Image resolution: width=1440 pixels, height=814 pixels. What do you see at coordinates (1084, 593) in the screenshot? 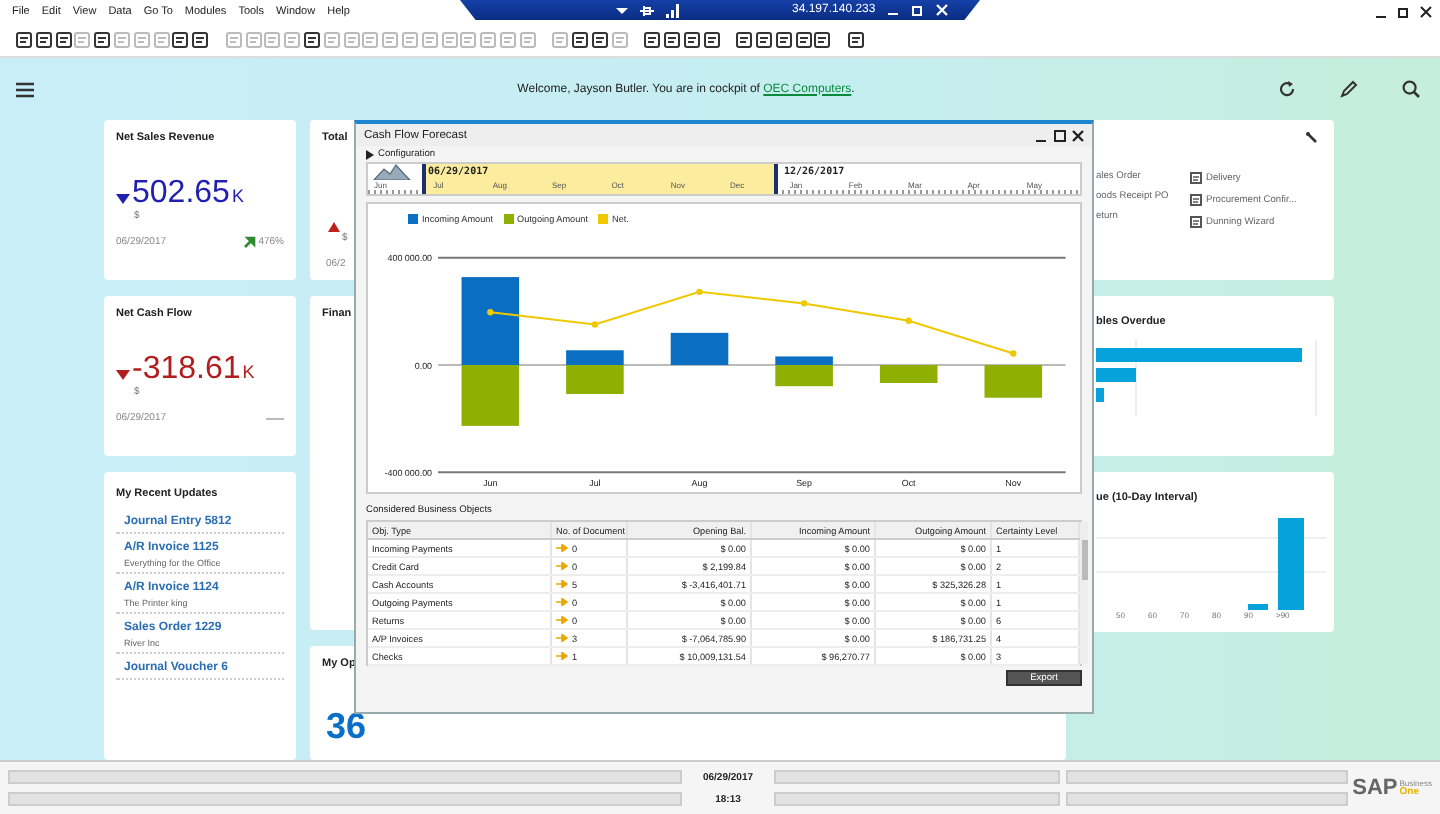
I see `scrollbar` at bounding box center [1084, 593].